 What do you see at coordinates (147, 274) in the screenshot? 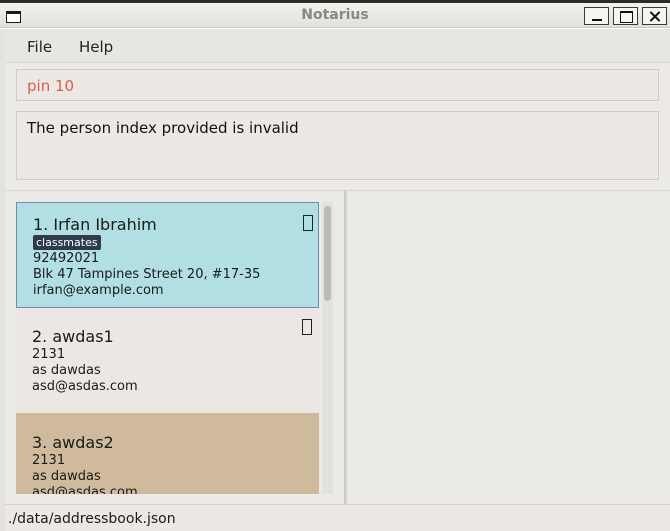
I see `person-address: Blk 47 Tampines Street 20, #17-35` at bounding box center [147, 274].